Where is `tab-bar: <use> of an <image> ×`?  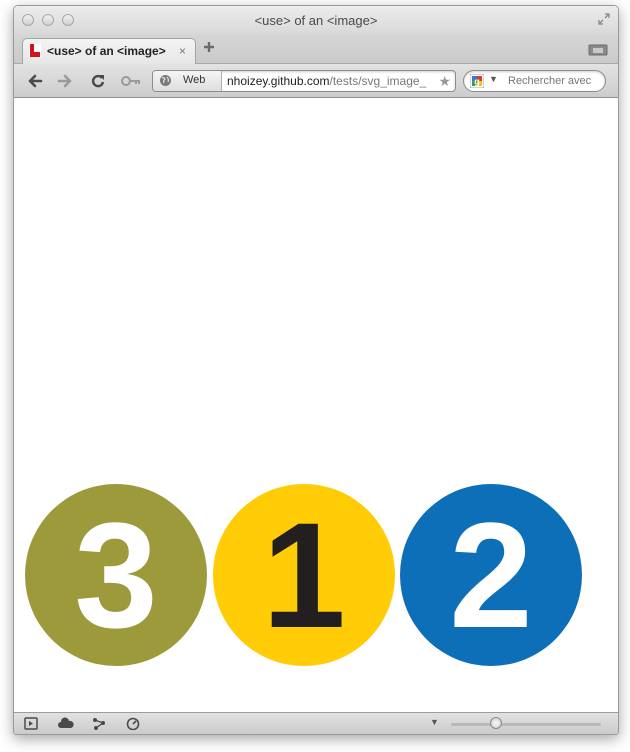
tab-bar: <use> of an <image> × is located at coordinates (316, 49).